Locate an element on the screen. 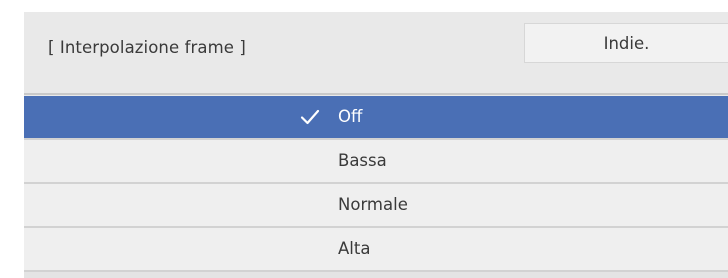 The height and width of the screenshot is (278, 728). option-label: Off is located at coordinates (350, 116).